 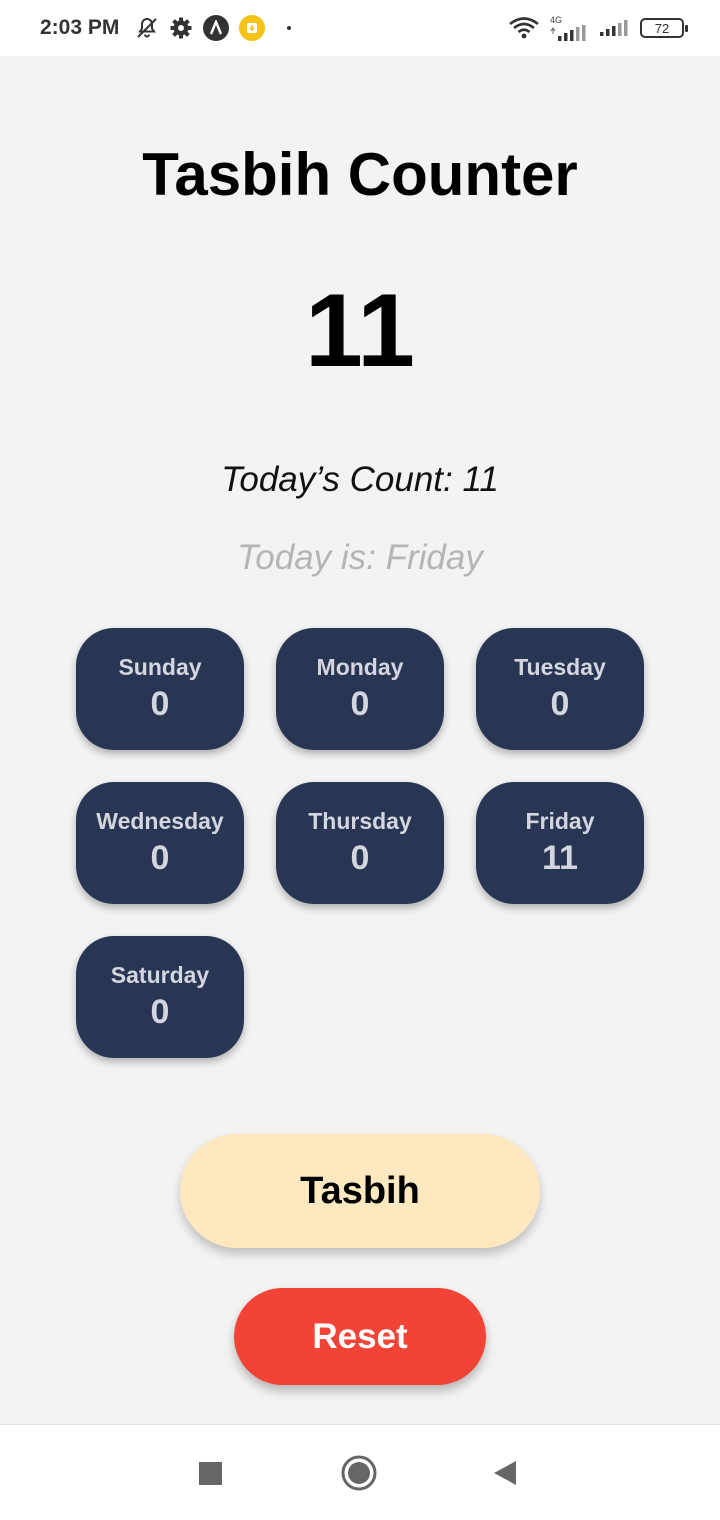 I want to click on status-left: 2:03 PM, so click(x=166, y=28).